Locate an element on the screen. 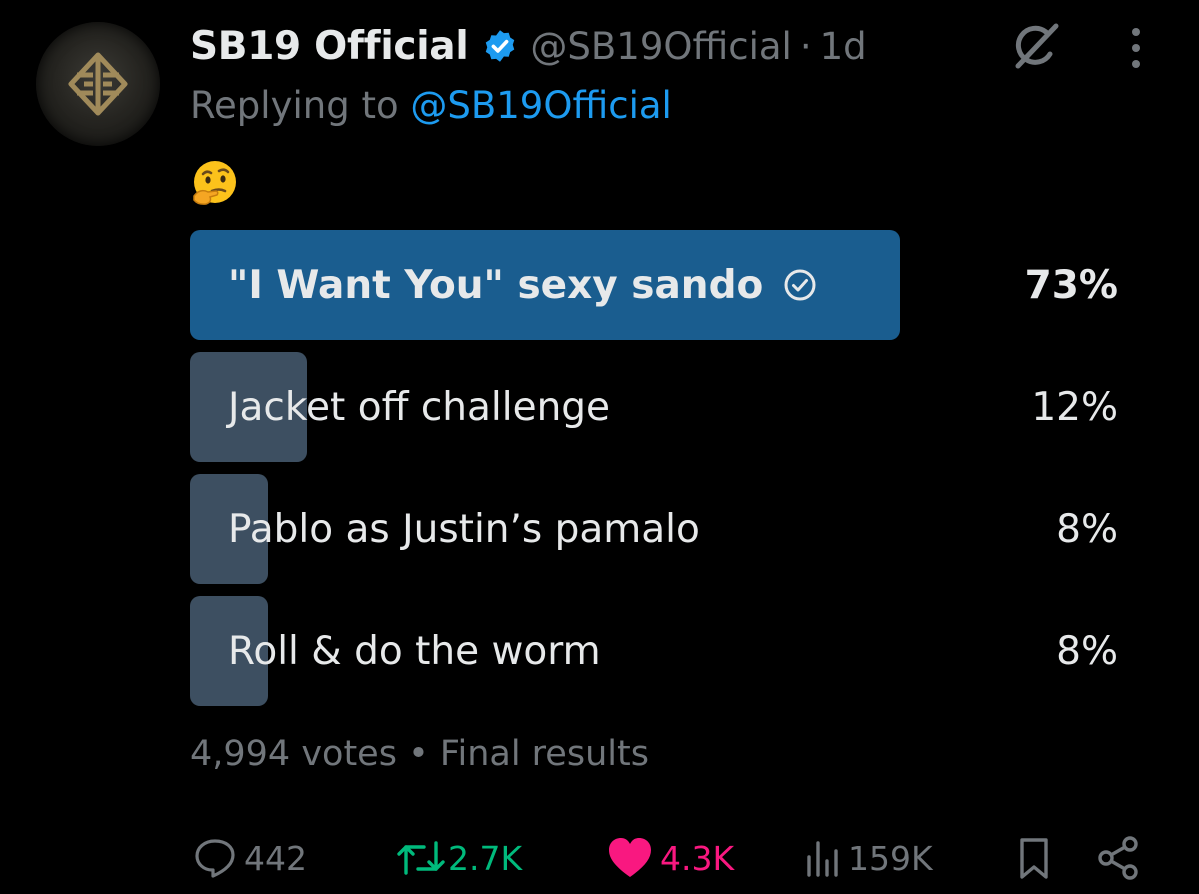  poll-option-percent: 73% is located at coordinates (1071, 285).